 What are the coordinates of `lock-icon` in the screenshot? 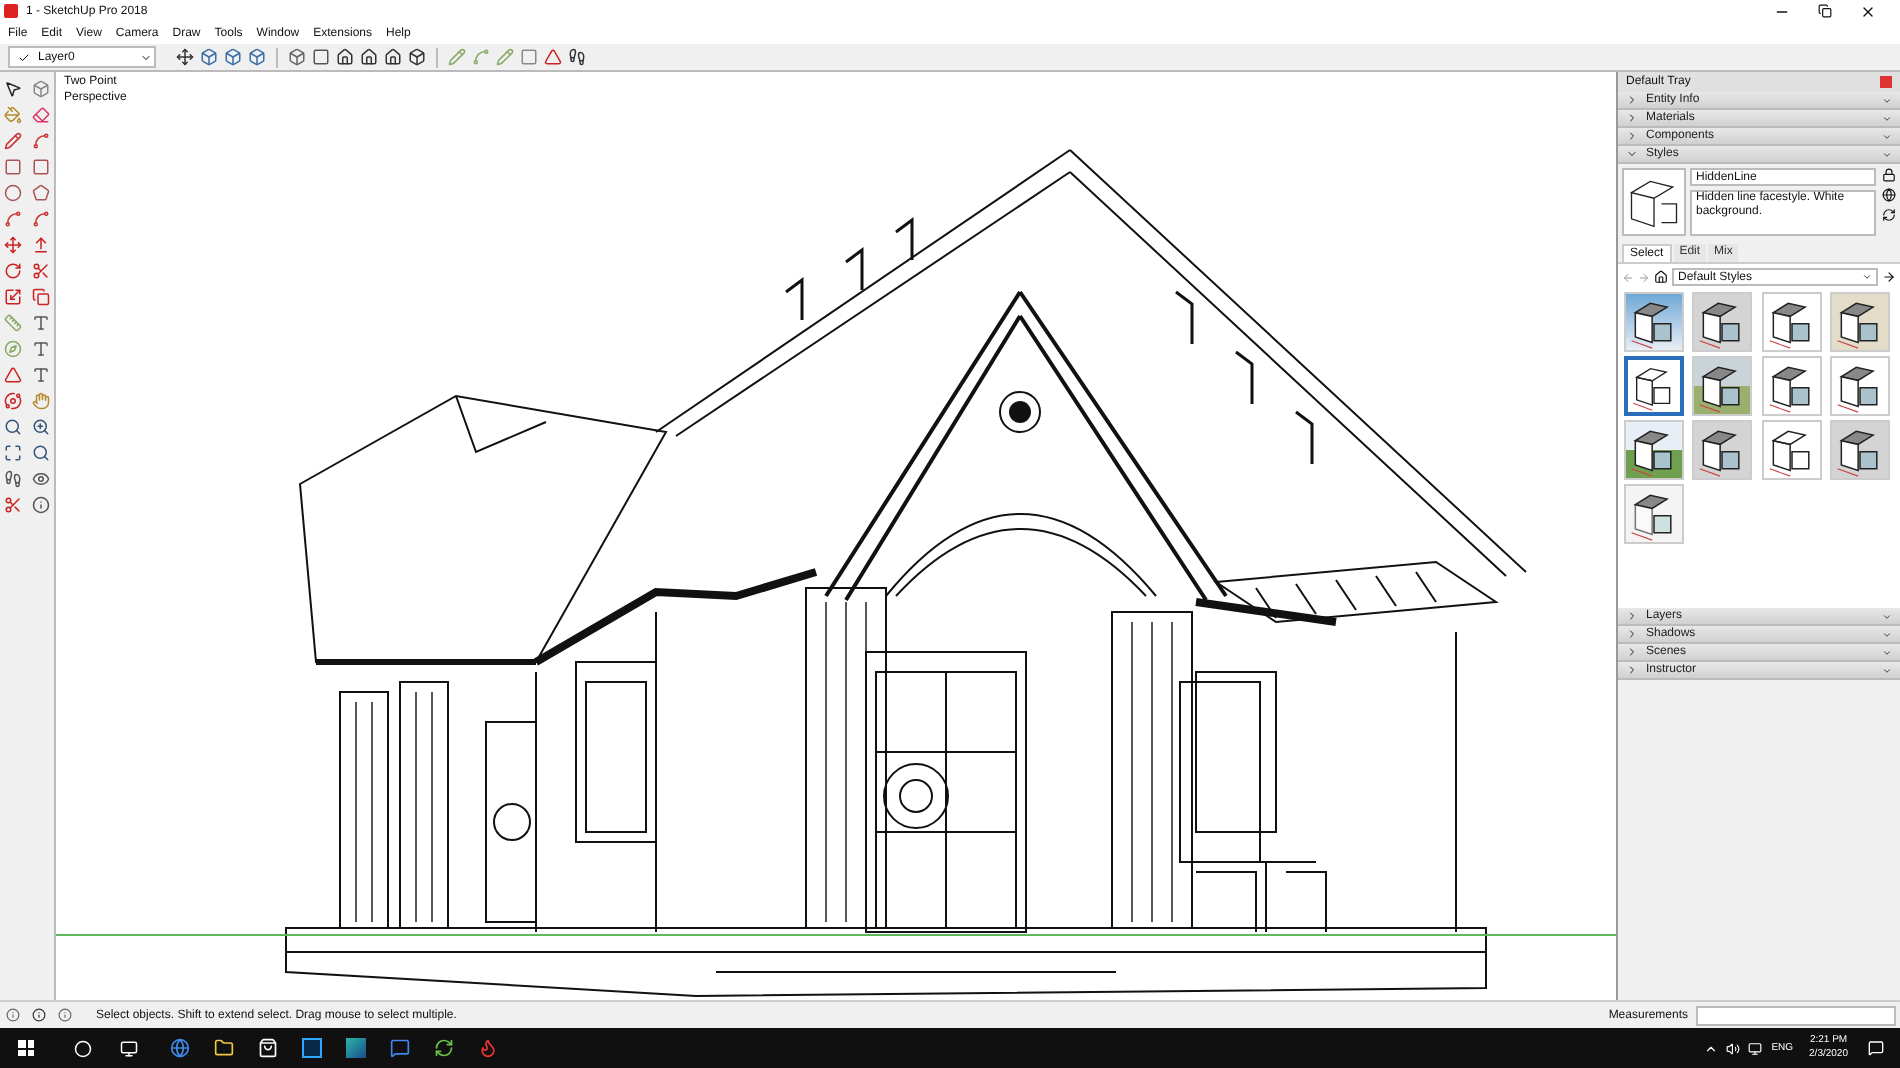 It's located at (1888, 175).